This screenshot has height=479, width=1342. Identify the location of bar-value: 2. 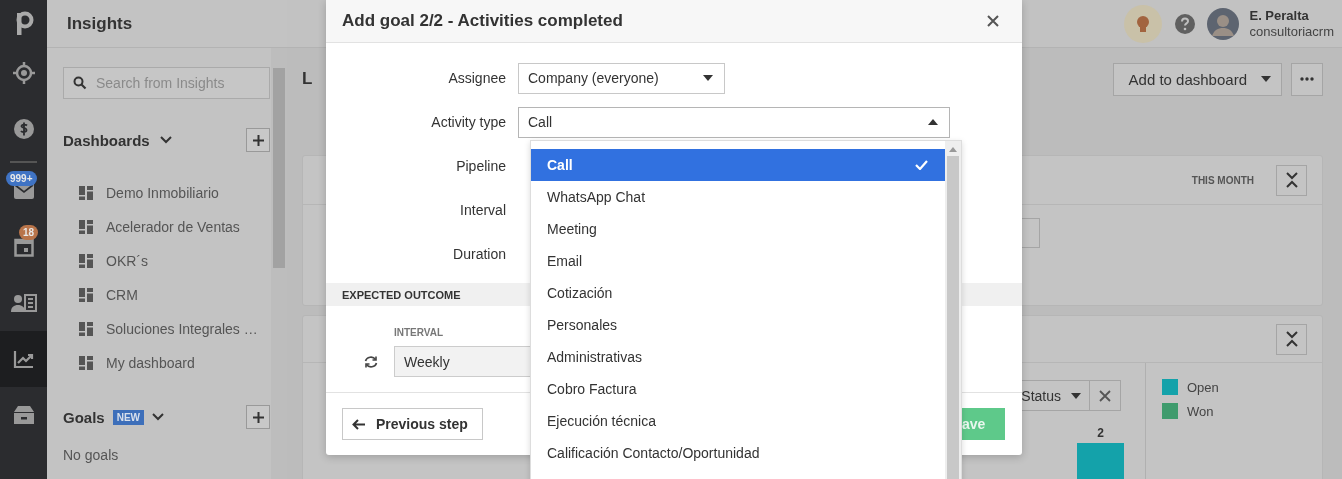
(1100, 433).